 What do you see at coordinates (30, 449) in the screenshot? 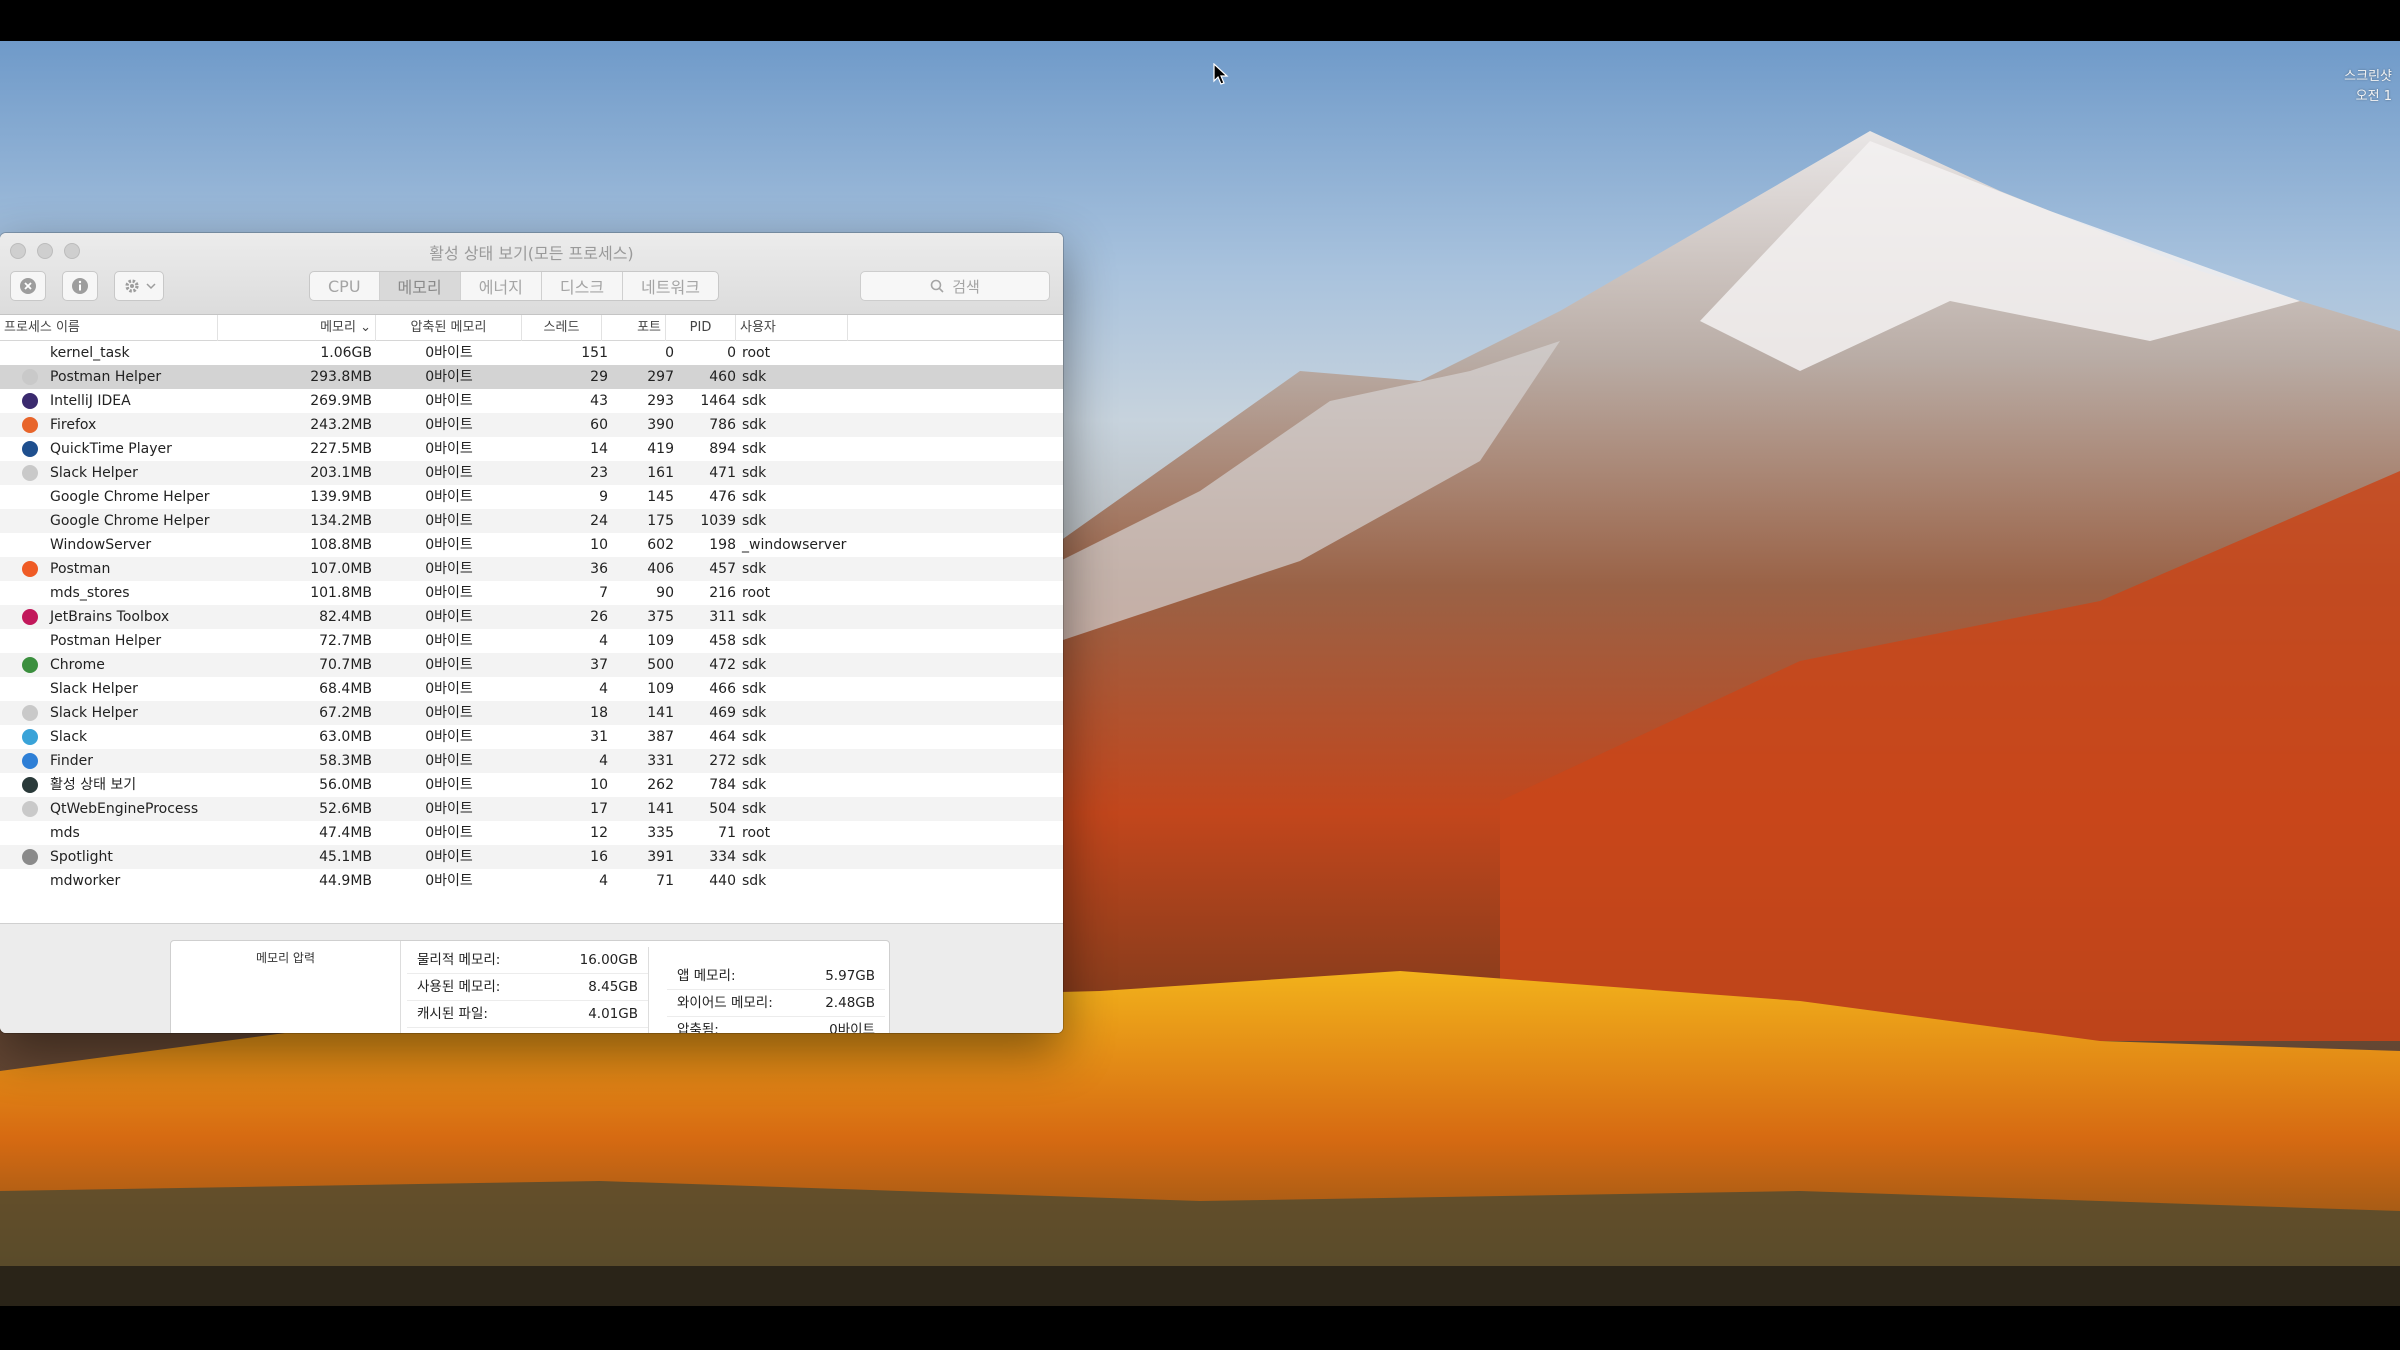
I see `quicktime-icon` at bounding box center [30, 449].